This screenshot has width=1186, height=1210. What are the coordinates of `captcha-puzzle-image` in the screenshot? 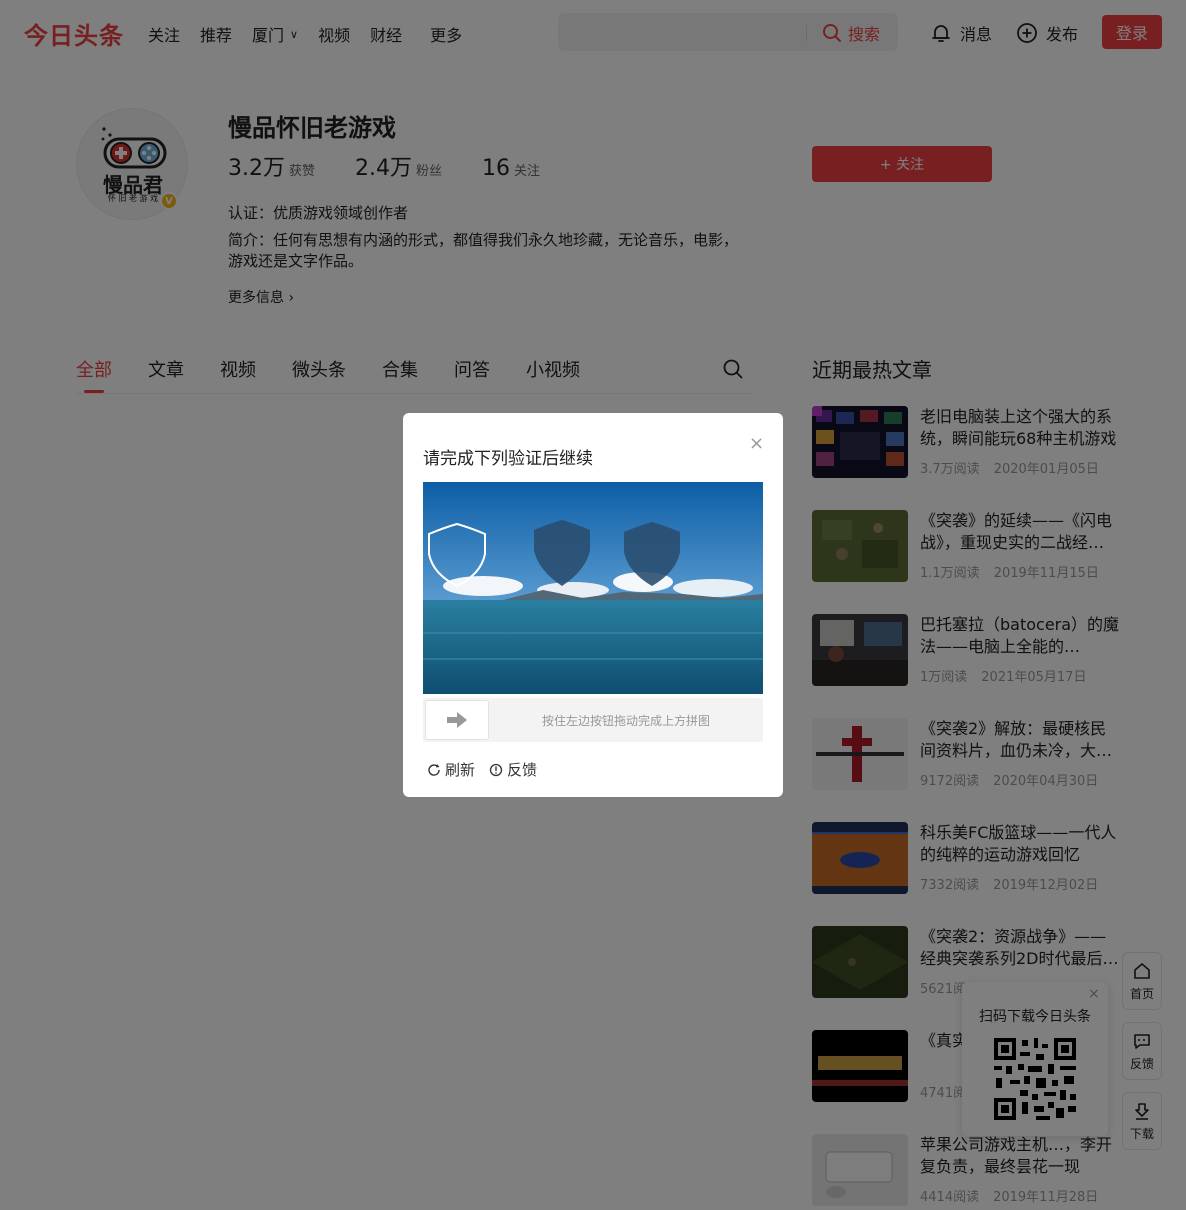 It's located at (593, 588).